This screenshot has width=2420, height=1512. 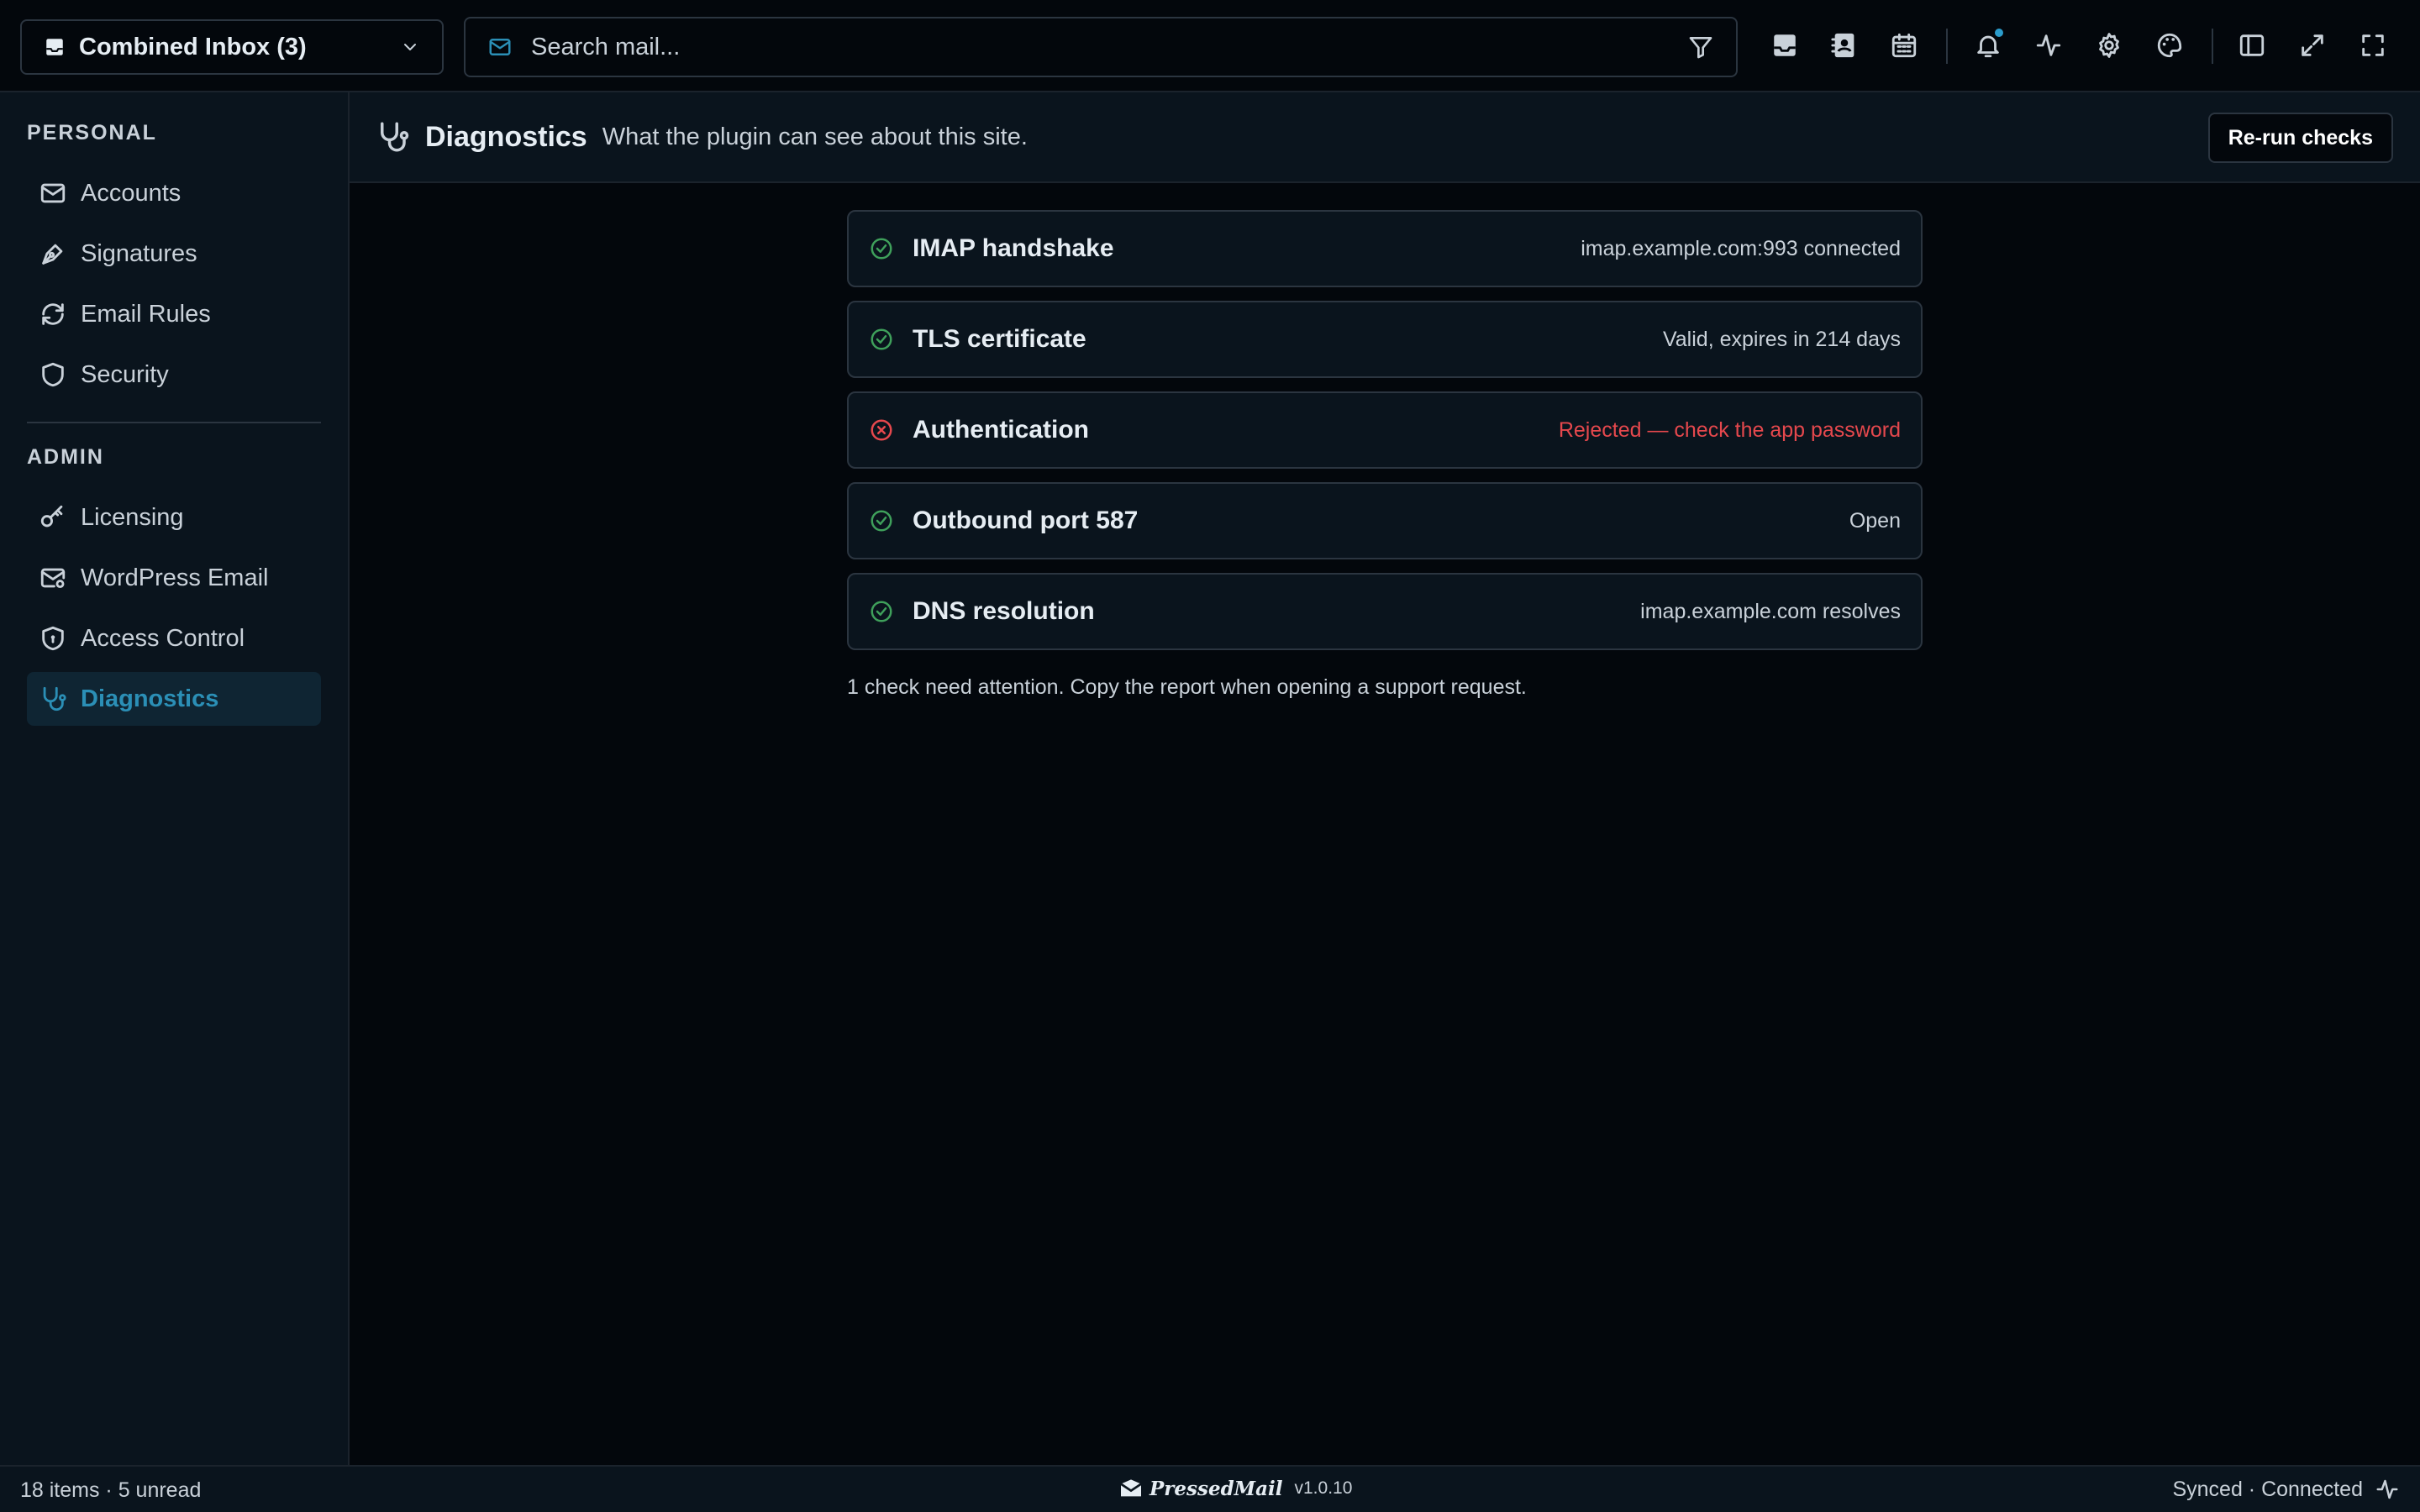 What do you see at coordinates (1131, 1488) in the screenshot?
I see `logo-icon` at bounding box center [1131, 1488].